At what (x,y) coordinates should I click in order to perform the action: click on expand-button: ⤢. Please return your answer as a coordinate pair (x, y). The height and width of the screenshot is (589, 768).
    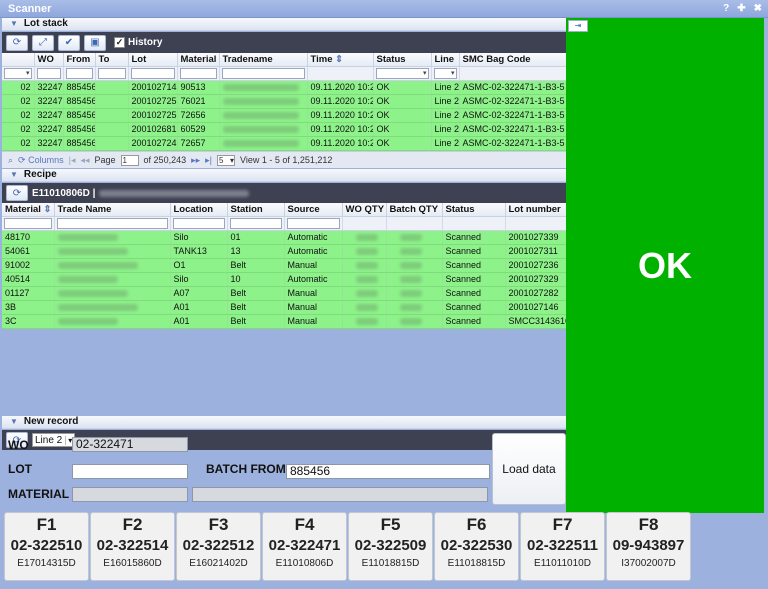
    Looking at the image, I should click on (43, 42).